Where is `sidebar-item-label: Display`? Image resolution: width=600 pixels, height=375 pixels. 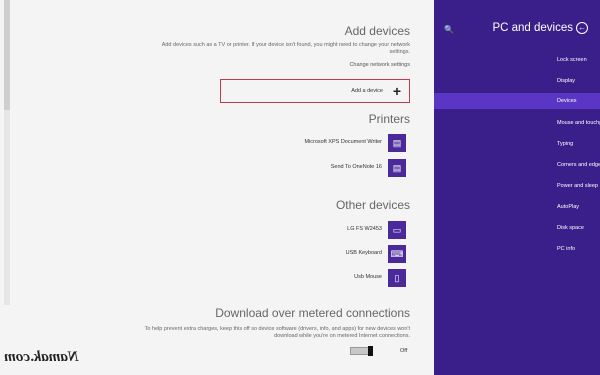 sidebar-item-label: Display is located at coordinates (566, 81).